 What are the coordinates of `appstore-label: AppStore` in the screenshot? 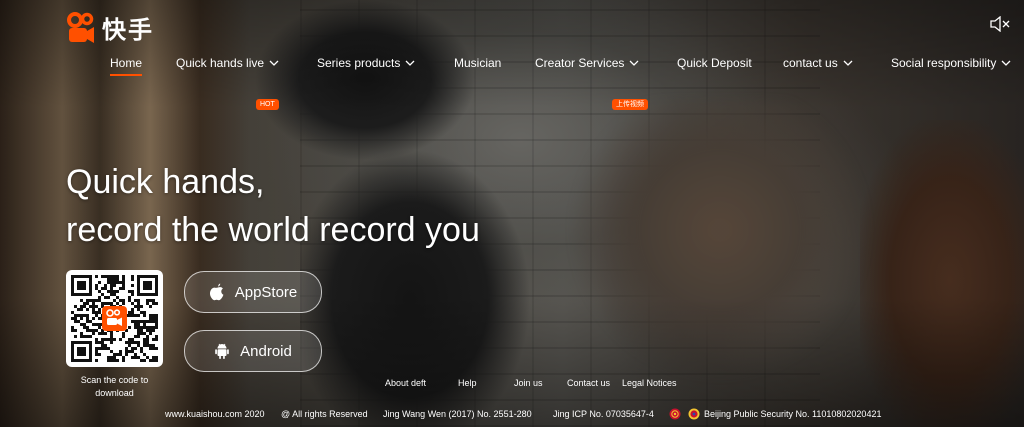 It's located at (266, 292).